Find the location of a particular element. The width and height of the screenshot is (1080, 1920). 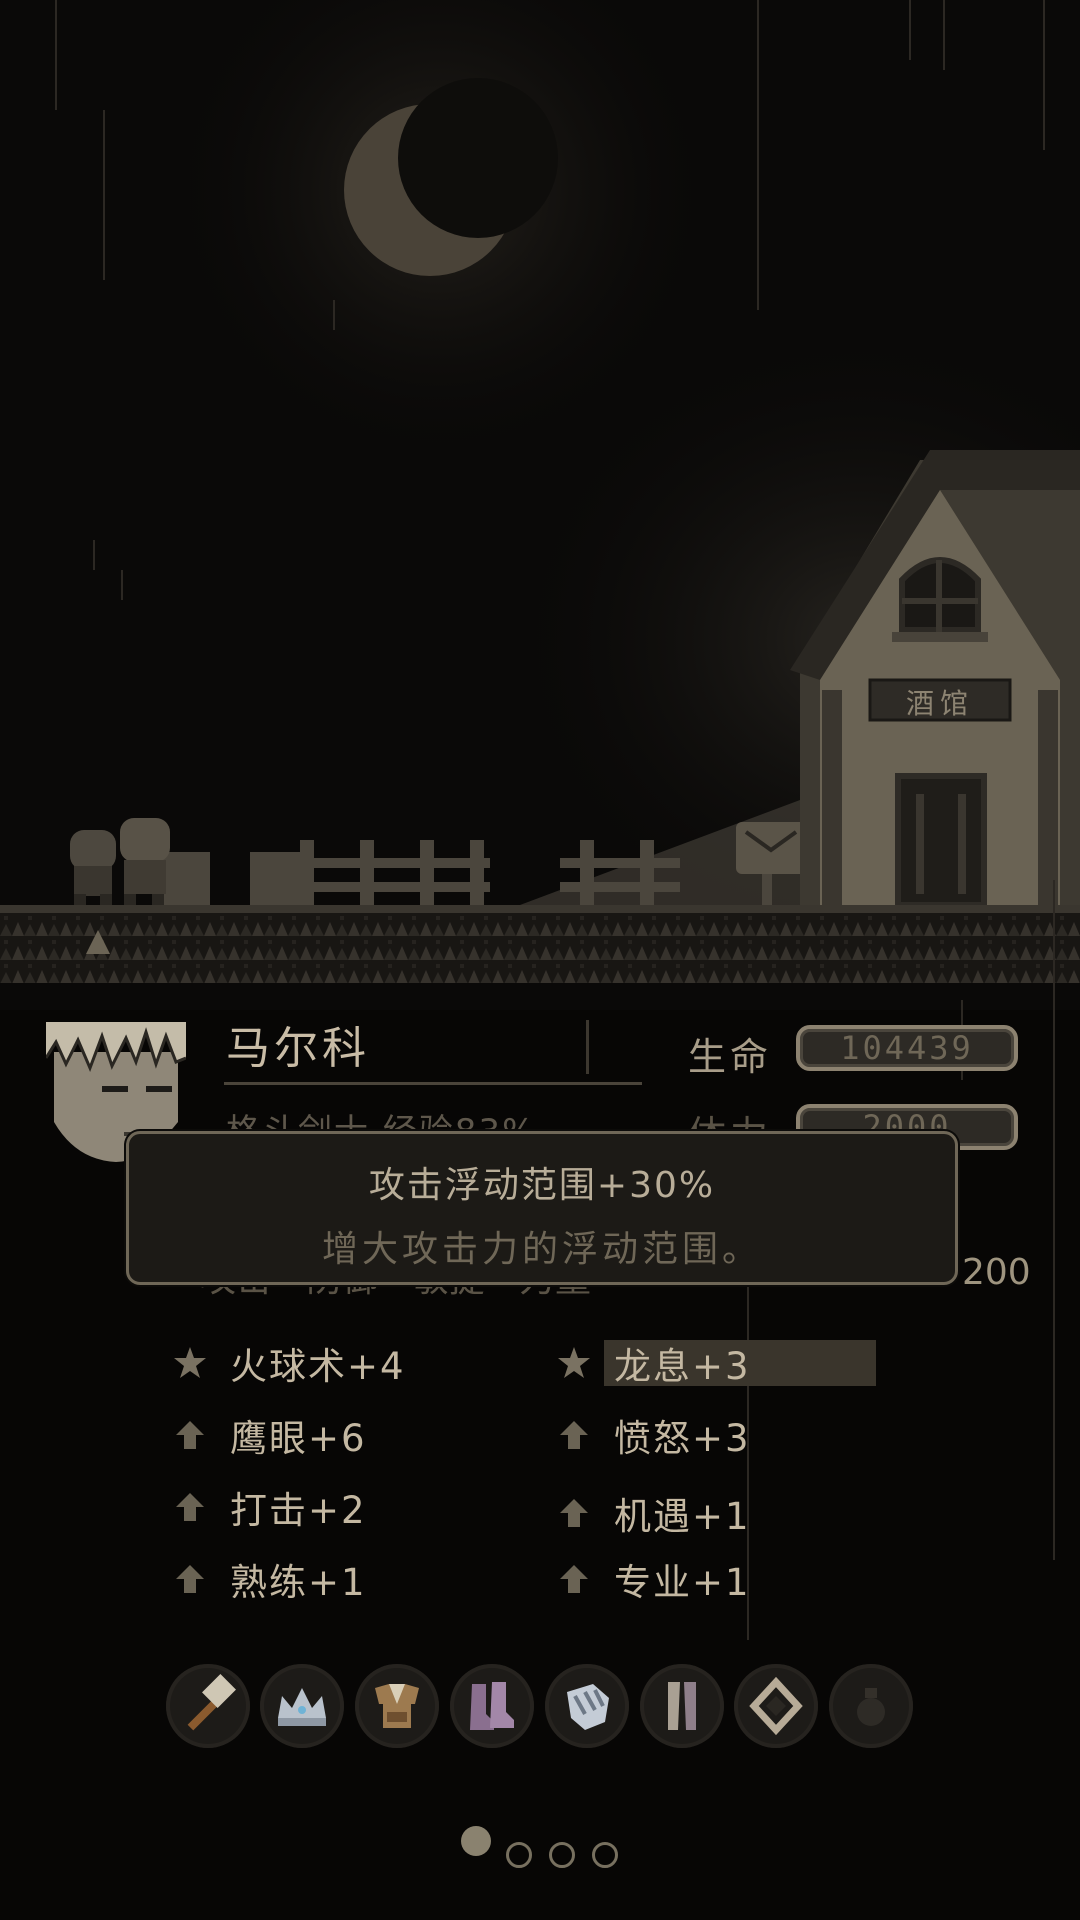

equipment-slot-hands is located at coordinates (587, 1706).